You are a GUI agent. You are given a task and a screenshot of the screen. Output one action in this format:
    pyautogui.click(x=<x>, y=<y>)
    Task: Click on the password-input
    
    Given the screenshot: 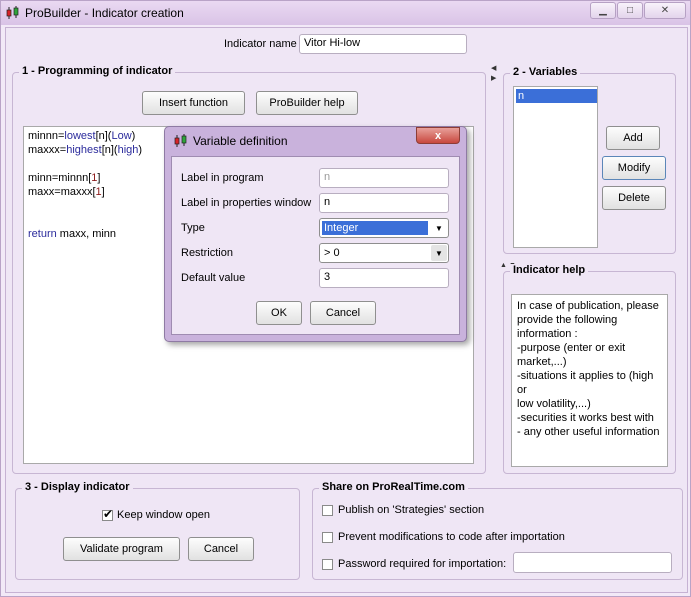 What is the action you would take?
    pyautogui.click(x=592, y=562)
    